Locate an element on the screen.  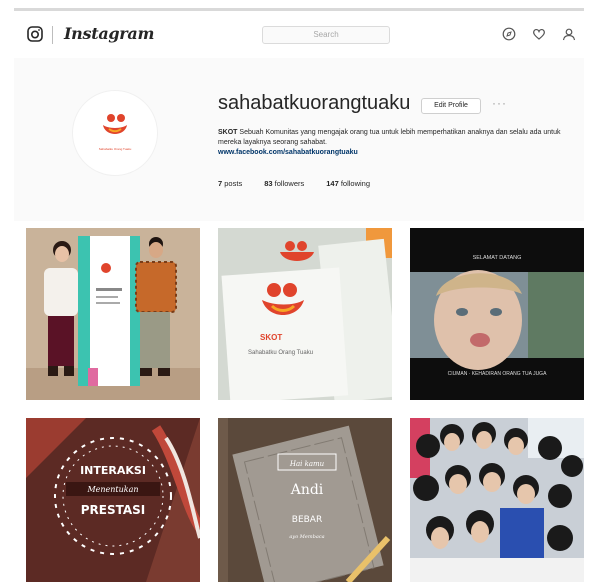
instagram-wordmark: Instagram is located at coordinates (109, 33).